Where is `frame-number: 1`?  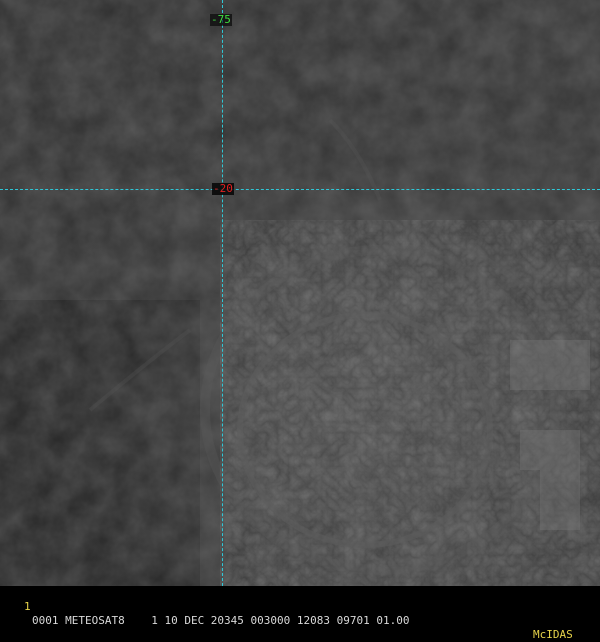
frame-number: 1 is located at coordinates (27, 606).